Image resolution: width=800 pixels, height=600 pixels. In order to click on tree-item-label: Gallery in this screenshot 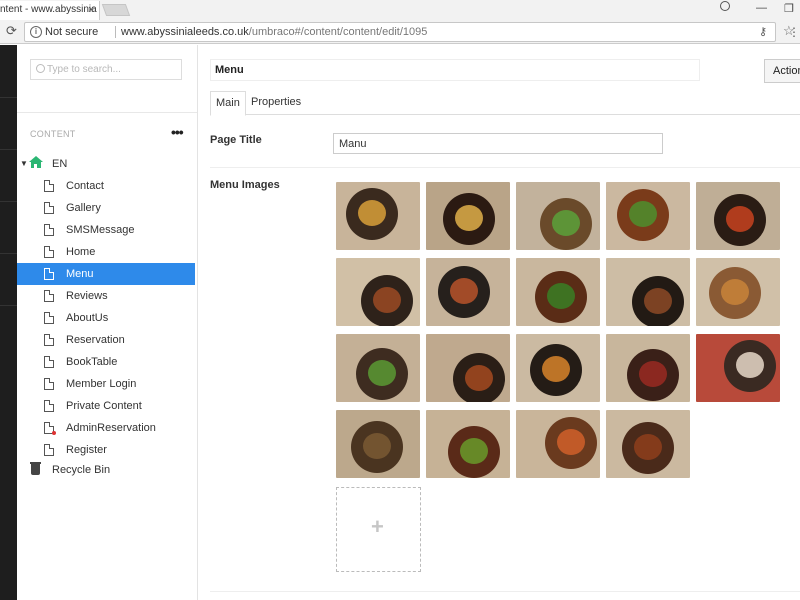, I will do `click(83, 208)`.